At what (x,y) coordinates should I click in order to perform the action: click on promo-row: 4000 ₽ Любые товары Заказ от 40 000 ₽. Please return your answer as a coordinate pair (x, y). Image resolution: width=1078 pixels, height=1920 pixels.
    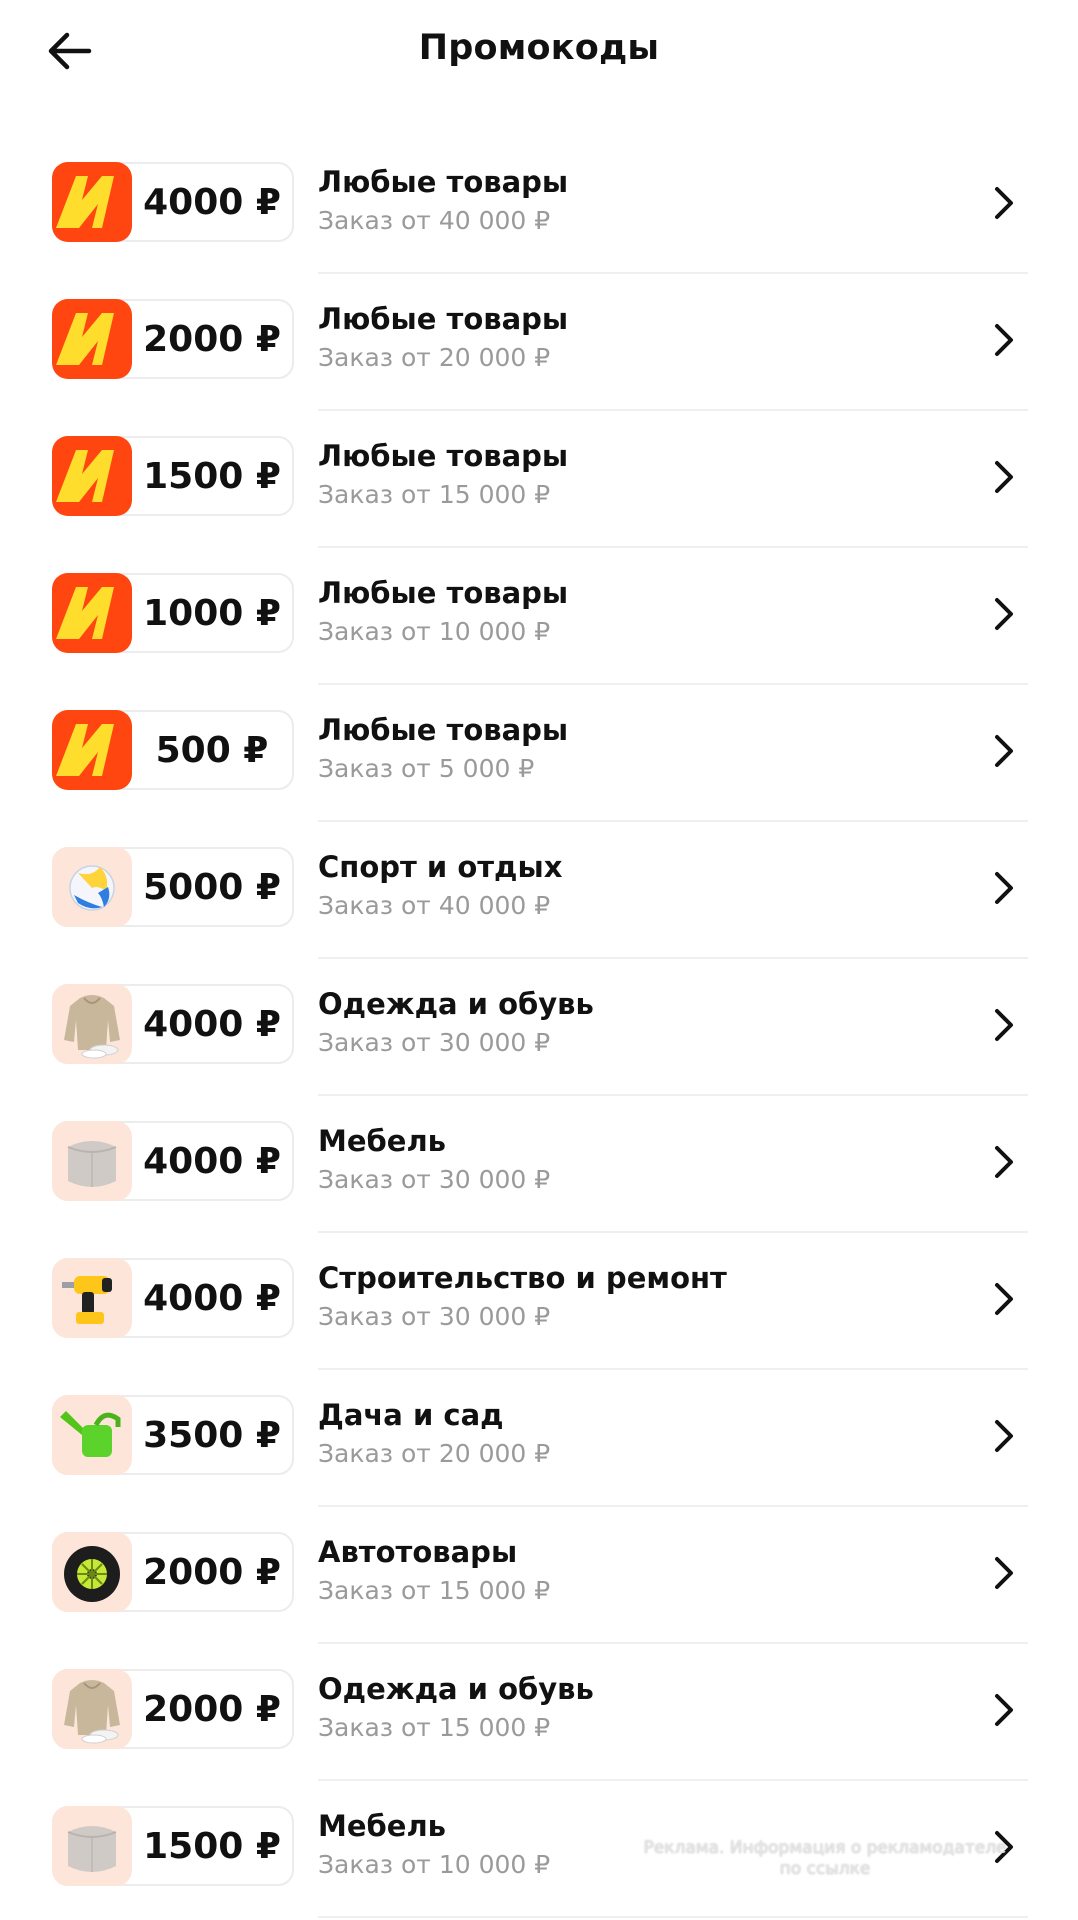
    Looking at the image, I should click on (539, 205).